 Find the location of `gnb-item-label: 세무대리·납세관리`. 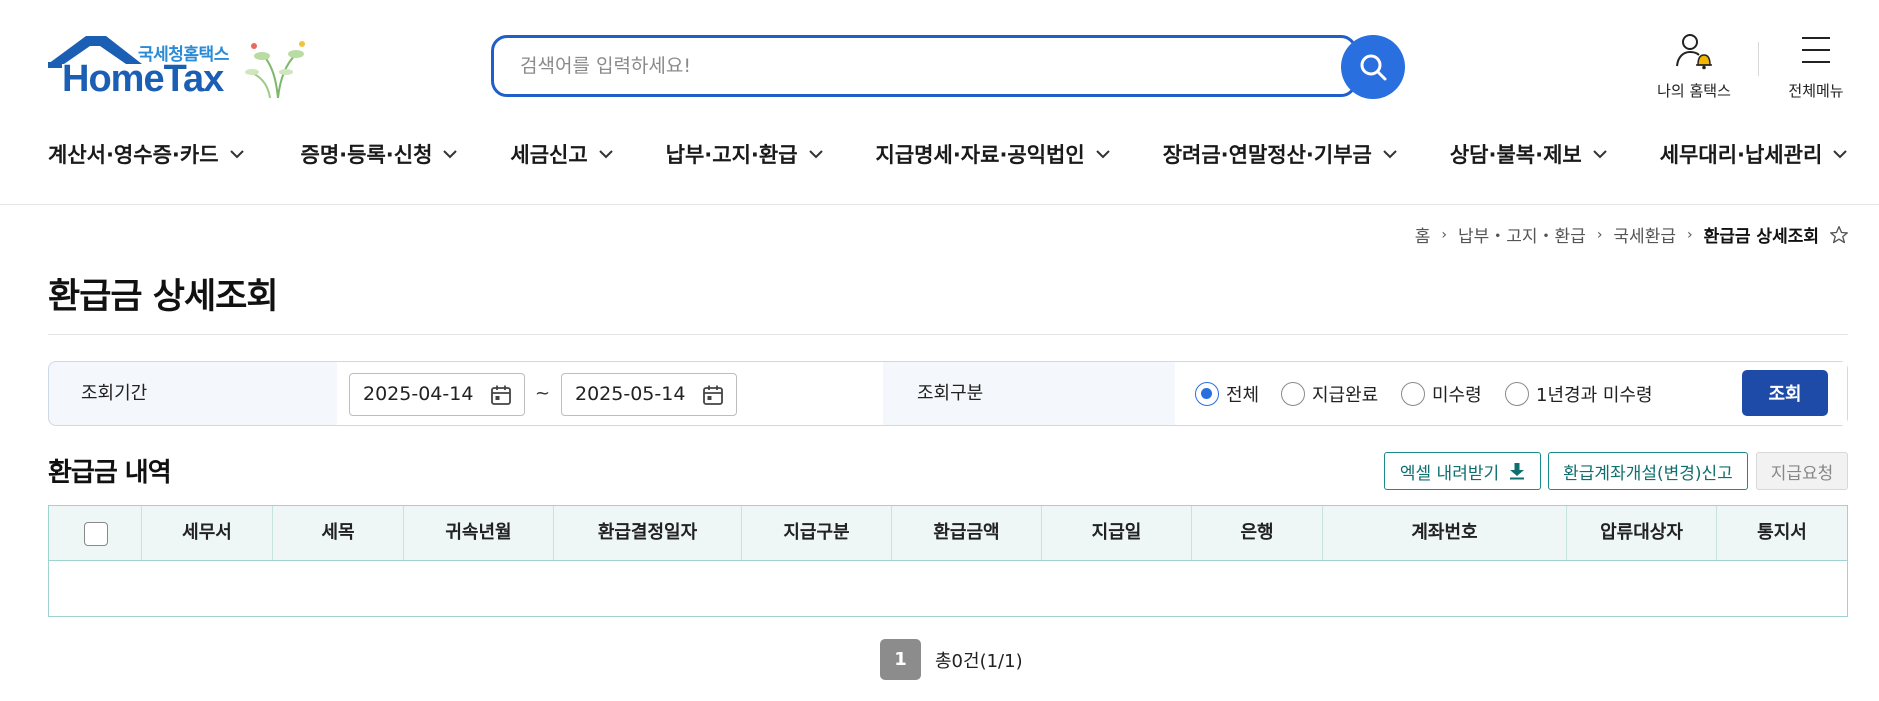

gnb-item-label: 세무대리·납세관리 is located at coordinates (1741, 155).